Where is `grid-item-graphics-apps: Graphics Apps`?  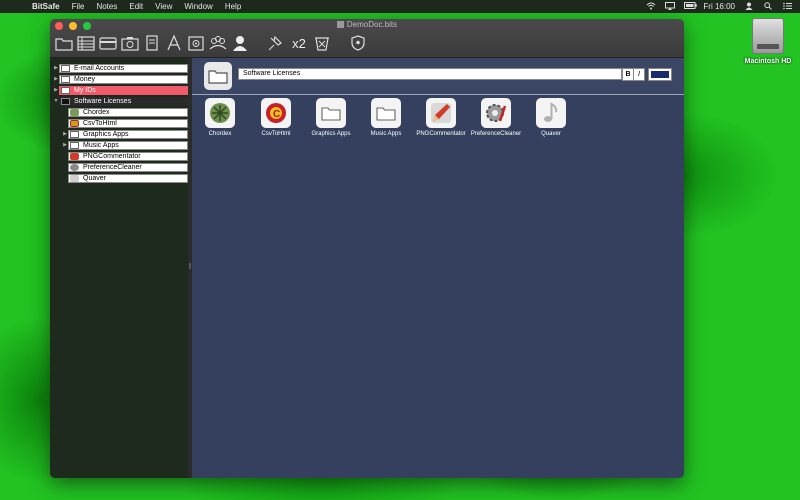
grid-item-graphics-apps: Graphics Apps is located at coordinates (331, 118).